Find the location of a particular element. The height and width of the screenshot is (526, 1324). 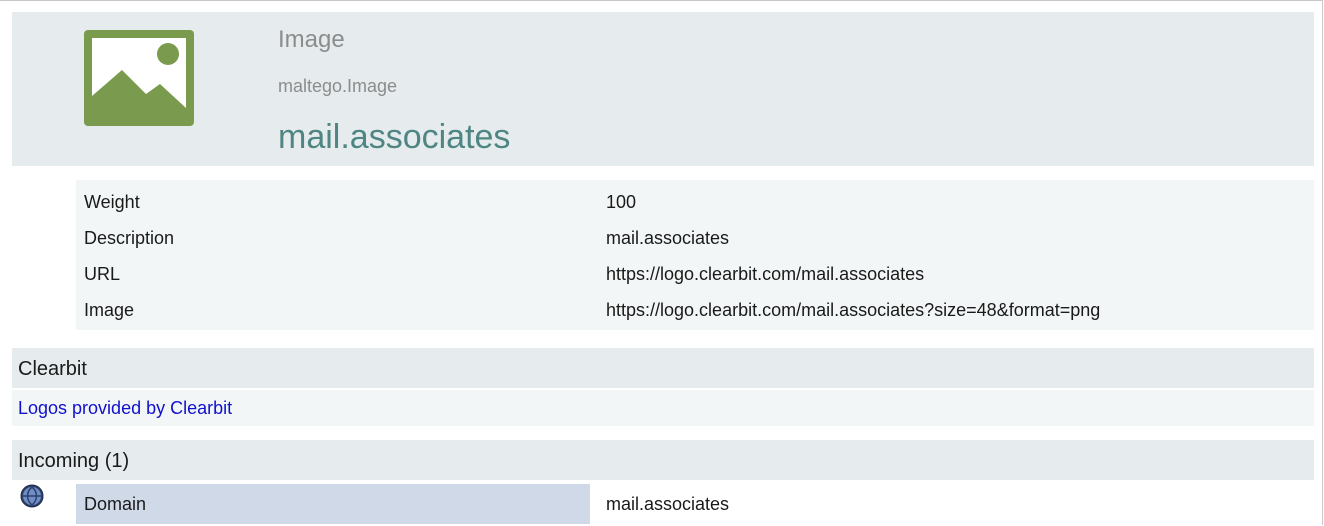

entity-value: mail.associates is located at coordinates (394, 137).